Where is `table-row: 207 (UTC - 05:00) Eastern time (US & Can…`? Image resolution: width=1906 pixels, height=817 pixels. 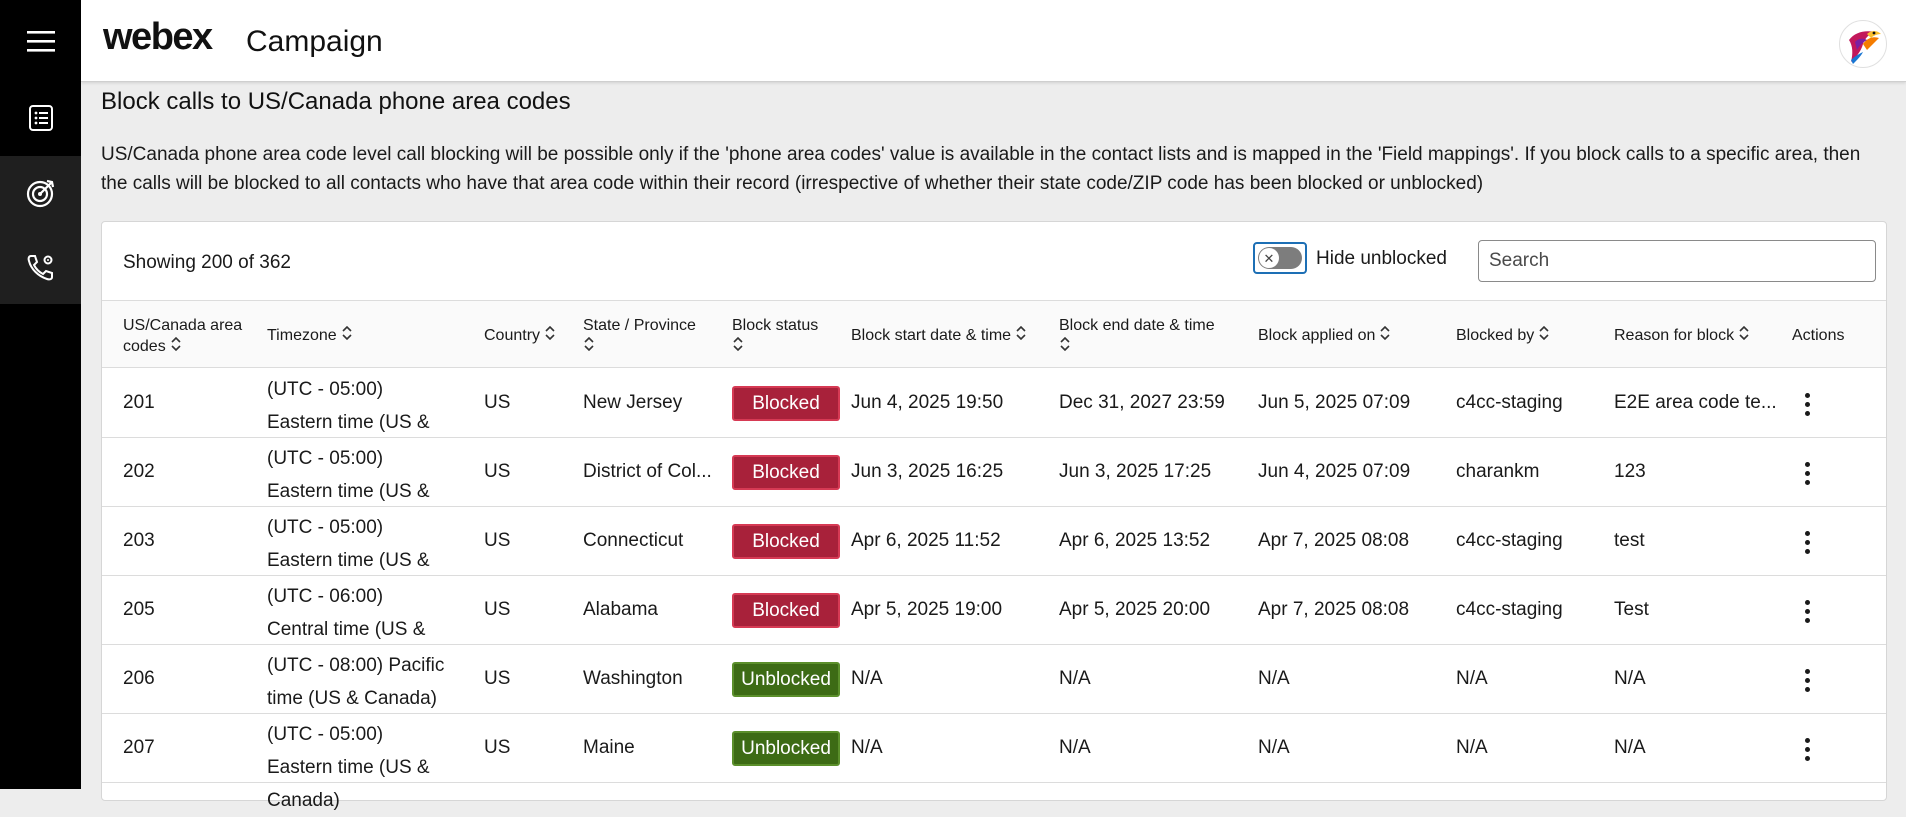
table-row: 207 (UTC - 05:00) Eastern time (US & Can… is located at coordinates (994, 762).